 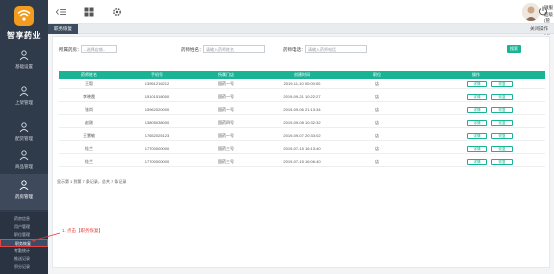 What do you see at coordinates (157, 122) in the screenshot?
I see `cell-phone: 13805038000` at bounding box center [157, 122].